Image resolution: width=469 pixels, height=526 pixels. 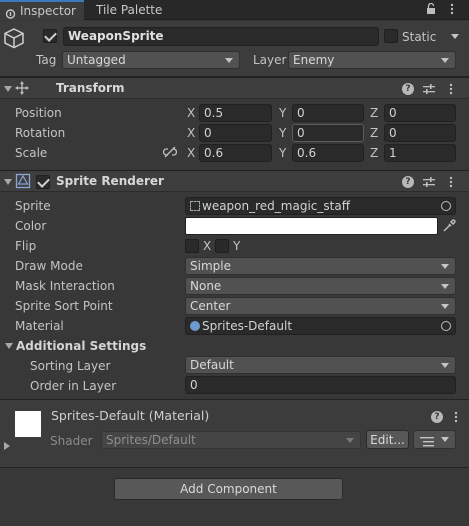 What do you see at coordinates (328, 133) in the screenshot?
I see `rotation-y-field: 0` at bounding box center [328, 133].